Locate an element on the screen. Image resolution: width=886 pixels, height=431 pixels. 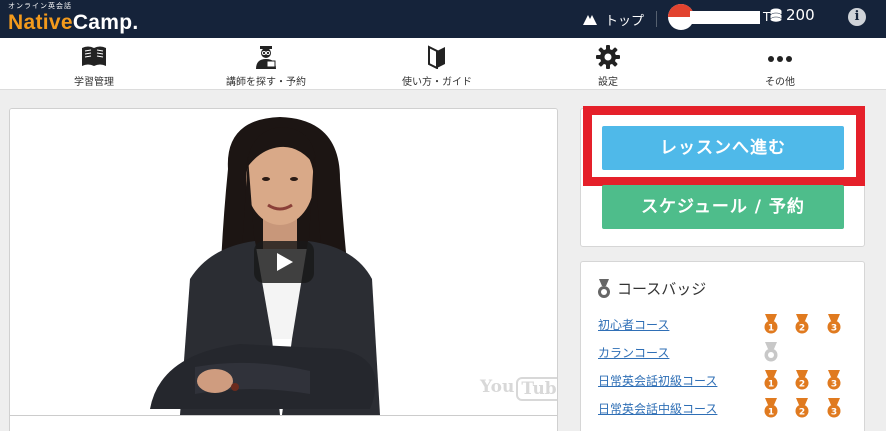
list-item: 日常英会話初級コース is located at coordinates (723, 380).